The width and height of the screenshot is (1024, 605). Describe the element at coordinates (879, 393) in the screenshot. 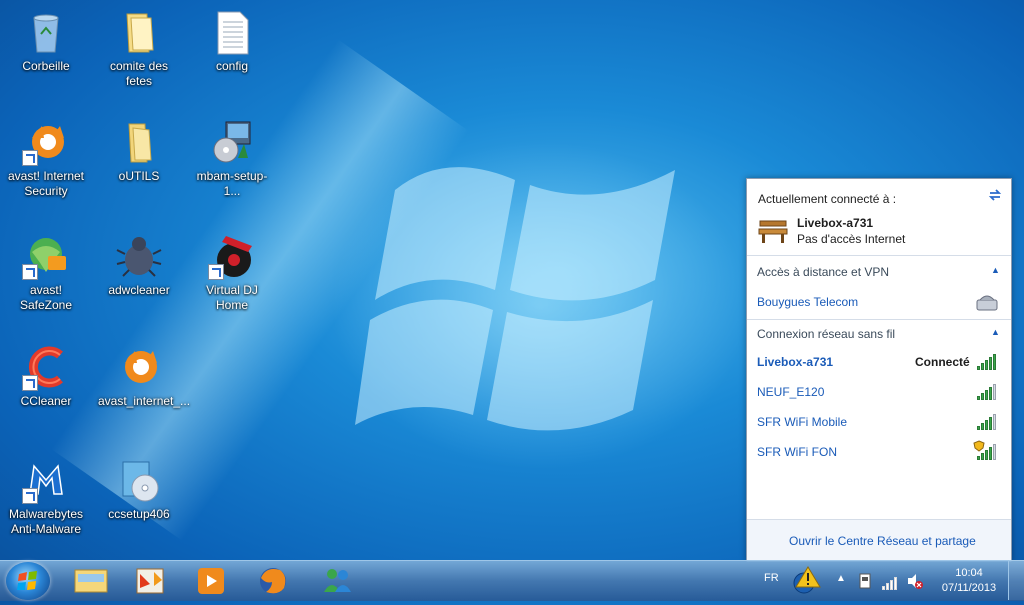

I see `wifi-network-row: NEUF_E120` at that location.